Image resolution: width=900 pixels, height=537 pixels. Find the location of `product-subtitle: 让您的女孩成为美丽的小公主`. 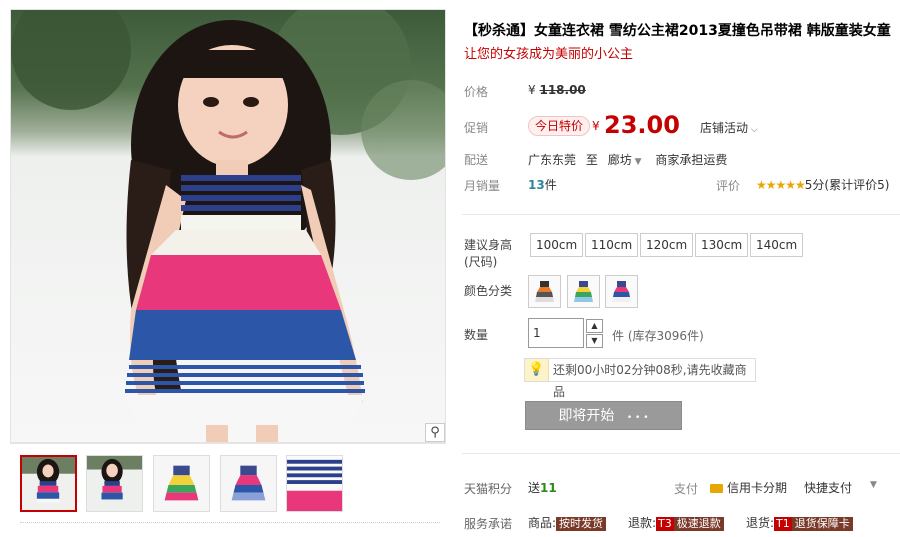

product-subtitle: 让您的女孩成为美丽的小公主 is located at coordinates (549, 54).